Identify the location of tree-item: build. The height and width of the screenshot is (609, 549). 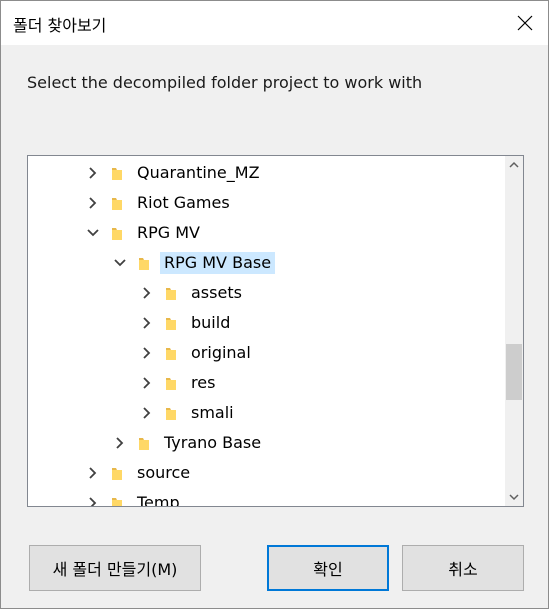
(266, 323).